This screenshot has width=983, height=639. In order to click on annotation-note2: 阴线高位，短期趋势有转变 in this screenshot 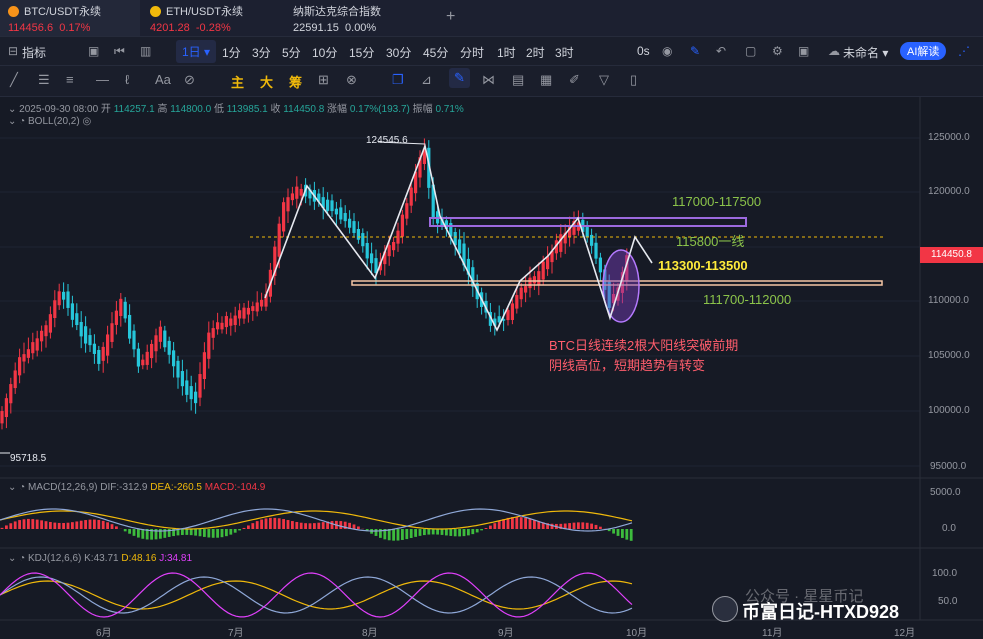, I will do `click(627, 364)`.